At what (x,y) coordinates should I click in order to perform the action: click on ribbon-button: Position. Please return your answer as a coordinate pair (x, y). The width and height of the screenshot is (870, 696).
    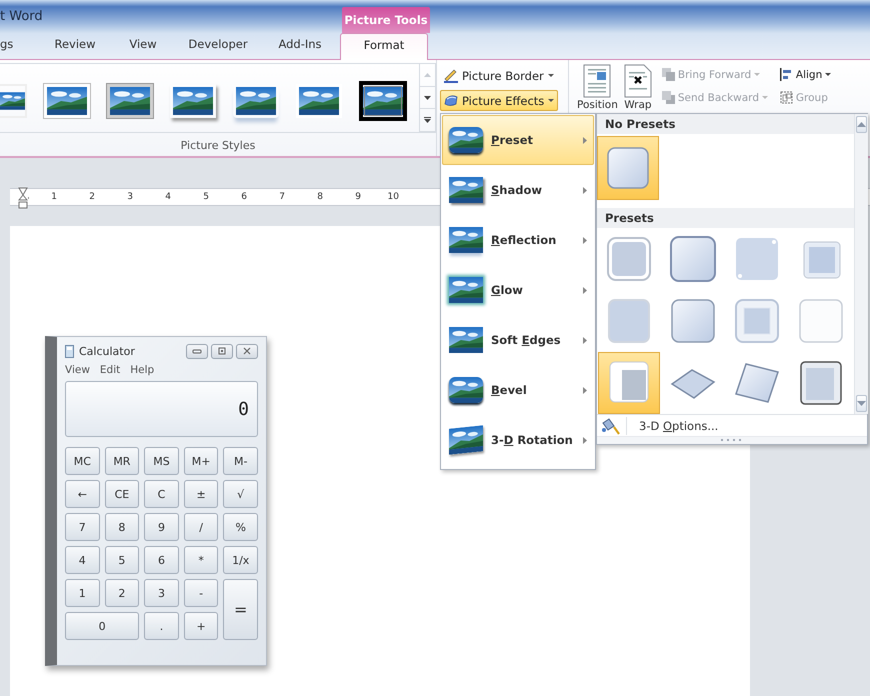
    Looking at the image, I should click on (597, 87).